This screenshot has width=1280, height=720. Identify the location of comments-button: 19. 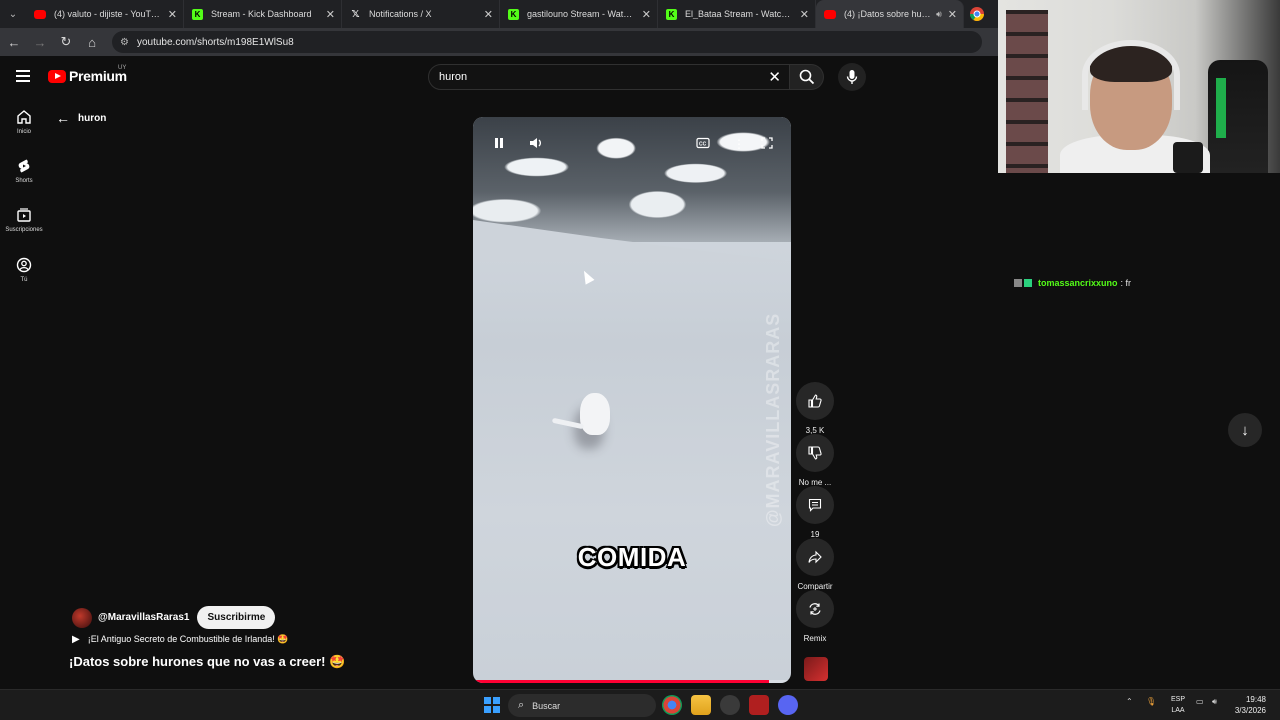
(815, 512).